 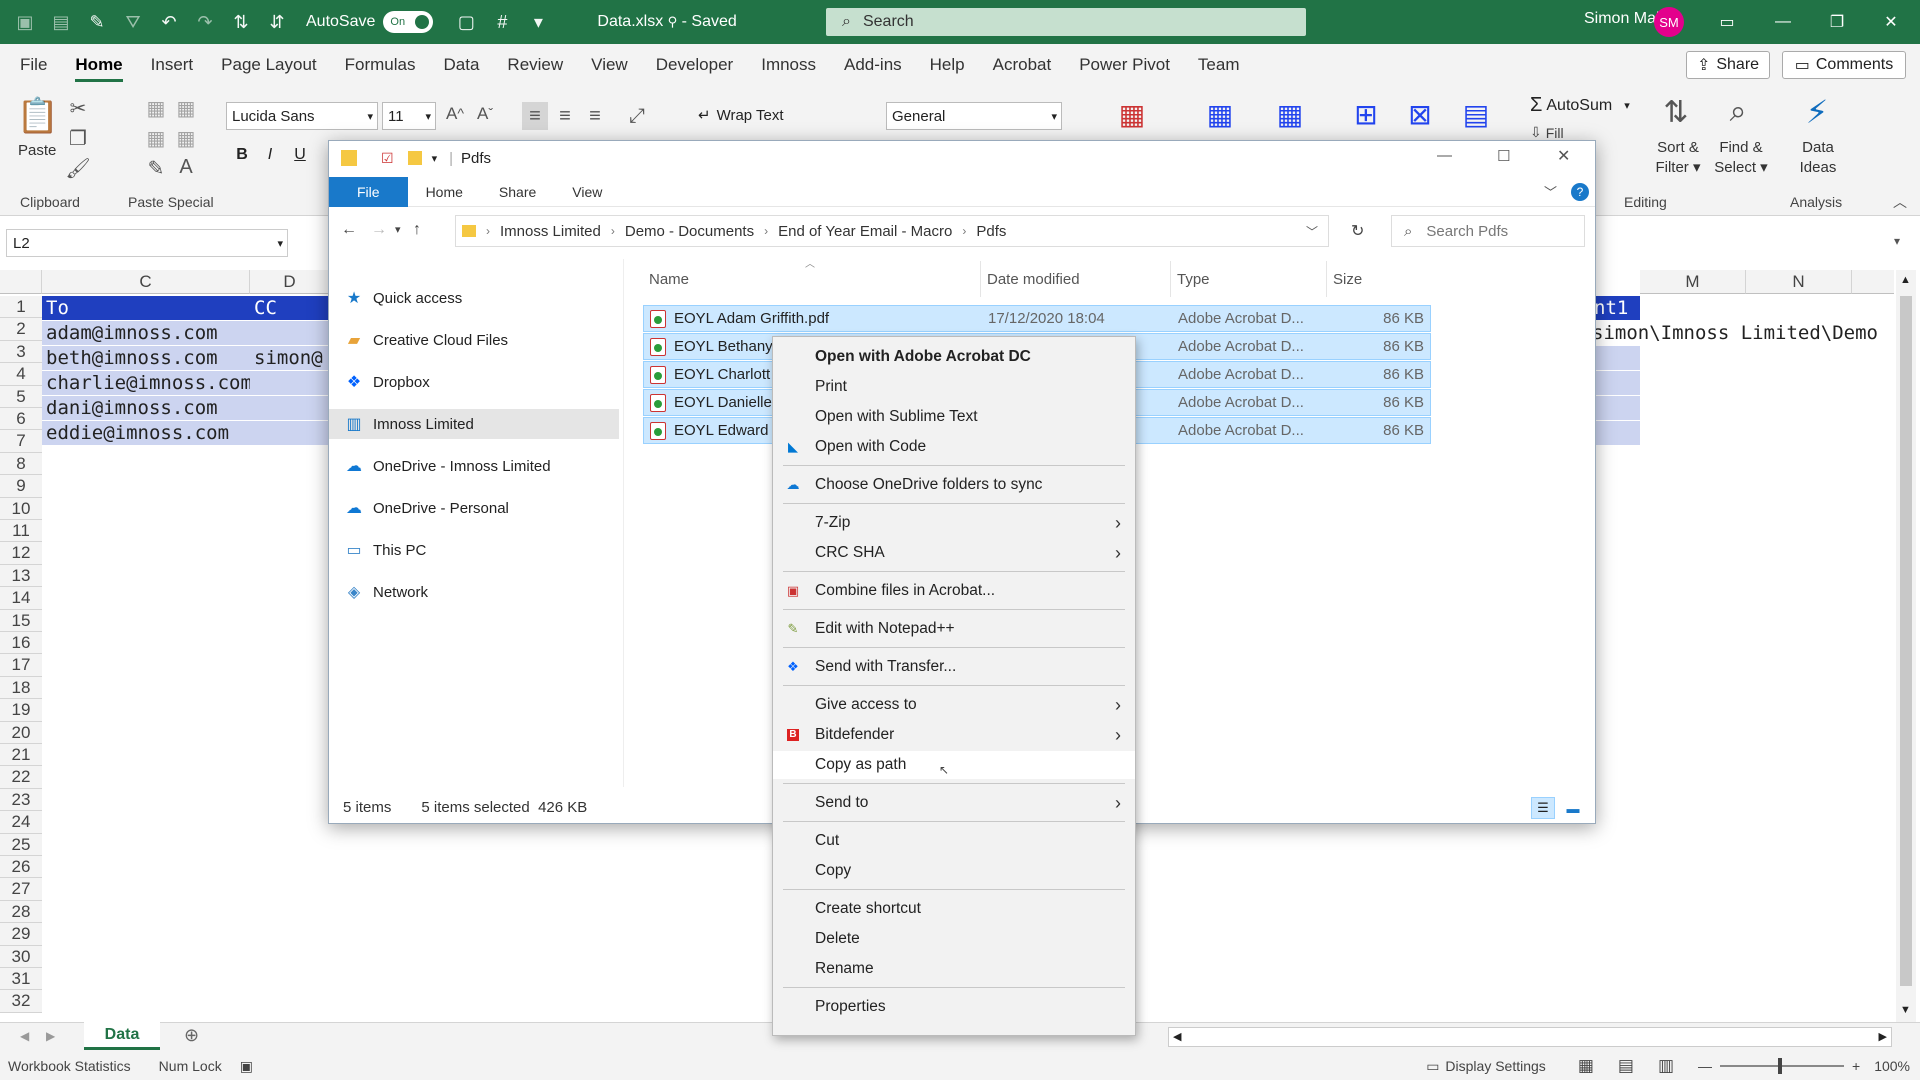 What do you see at coordinates (268, 65) in the screenshot?
I see `tab-page-layout: Page Layout` at bounding box center [268, 65].